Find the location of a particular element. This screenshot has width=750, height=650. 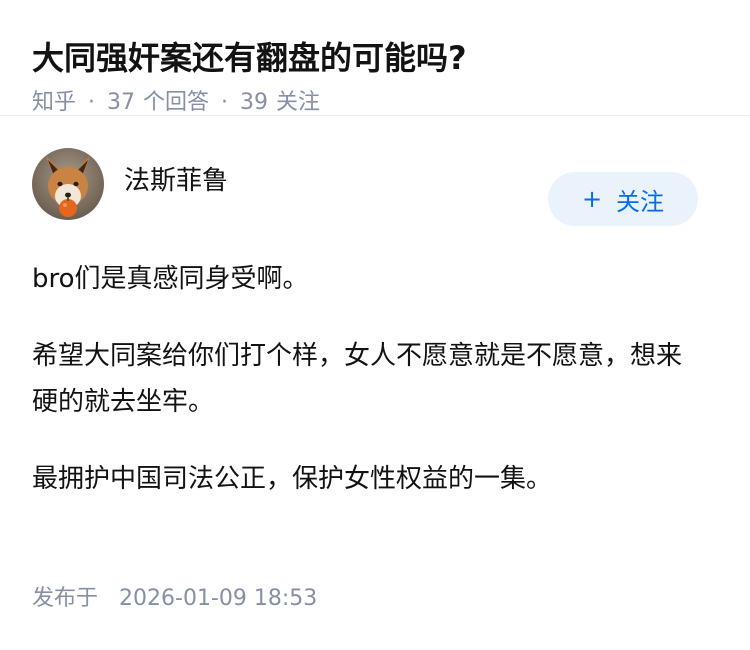

publish-label: 发布于 is located at coordinates (65, 598).